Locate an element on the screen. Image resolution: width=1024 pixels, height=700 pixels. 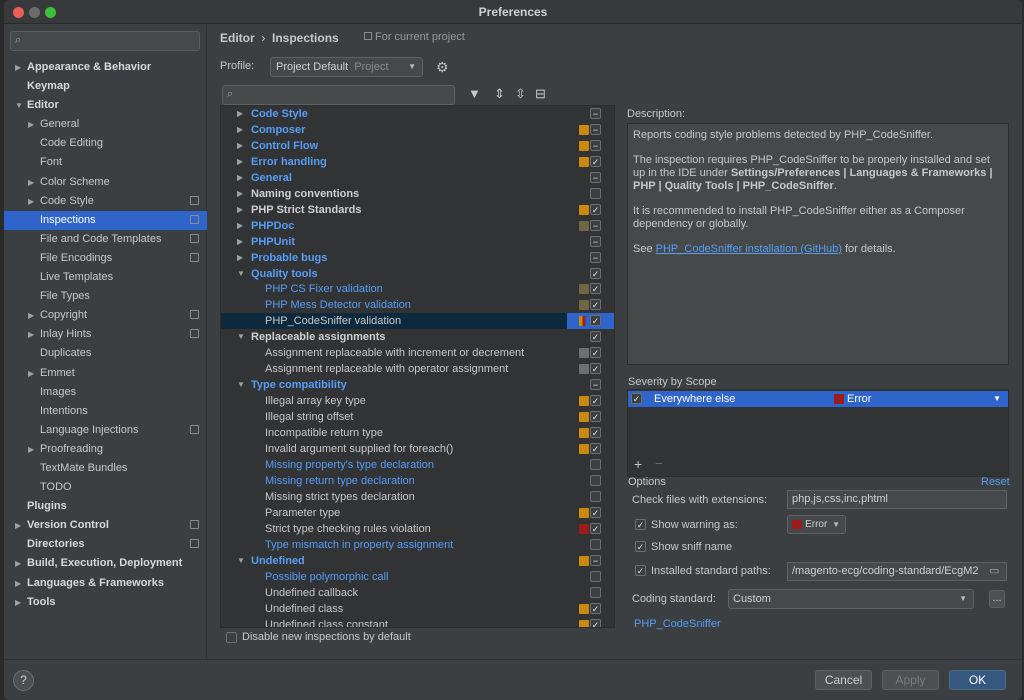
sidebar-item-directories: Directories is located at coordinates (105, 544).